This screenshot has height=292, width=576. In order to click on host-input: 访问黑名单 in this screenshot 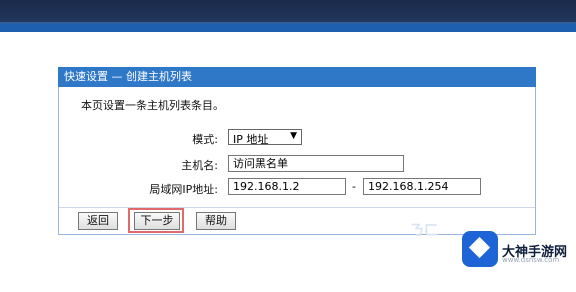, I will do `click(316, 163)`.